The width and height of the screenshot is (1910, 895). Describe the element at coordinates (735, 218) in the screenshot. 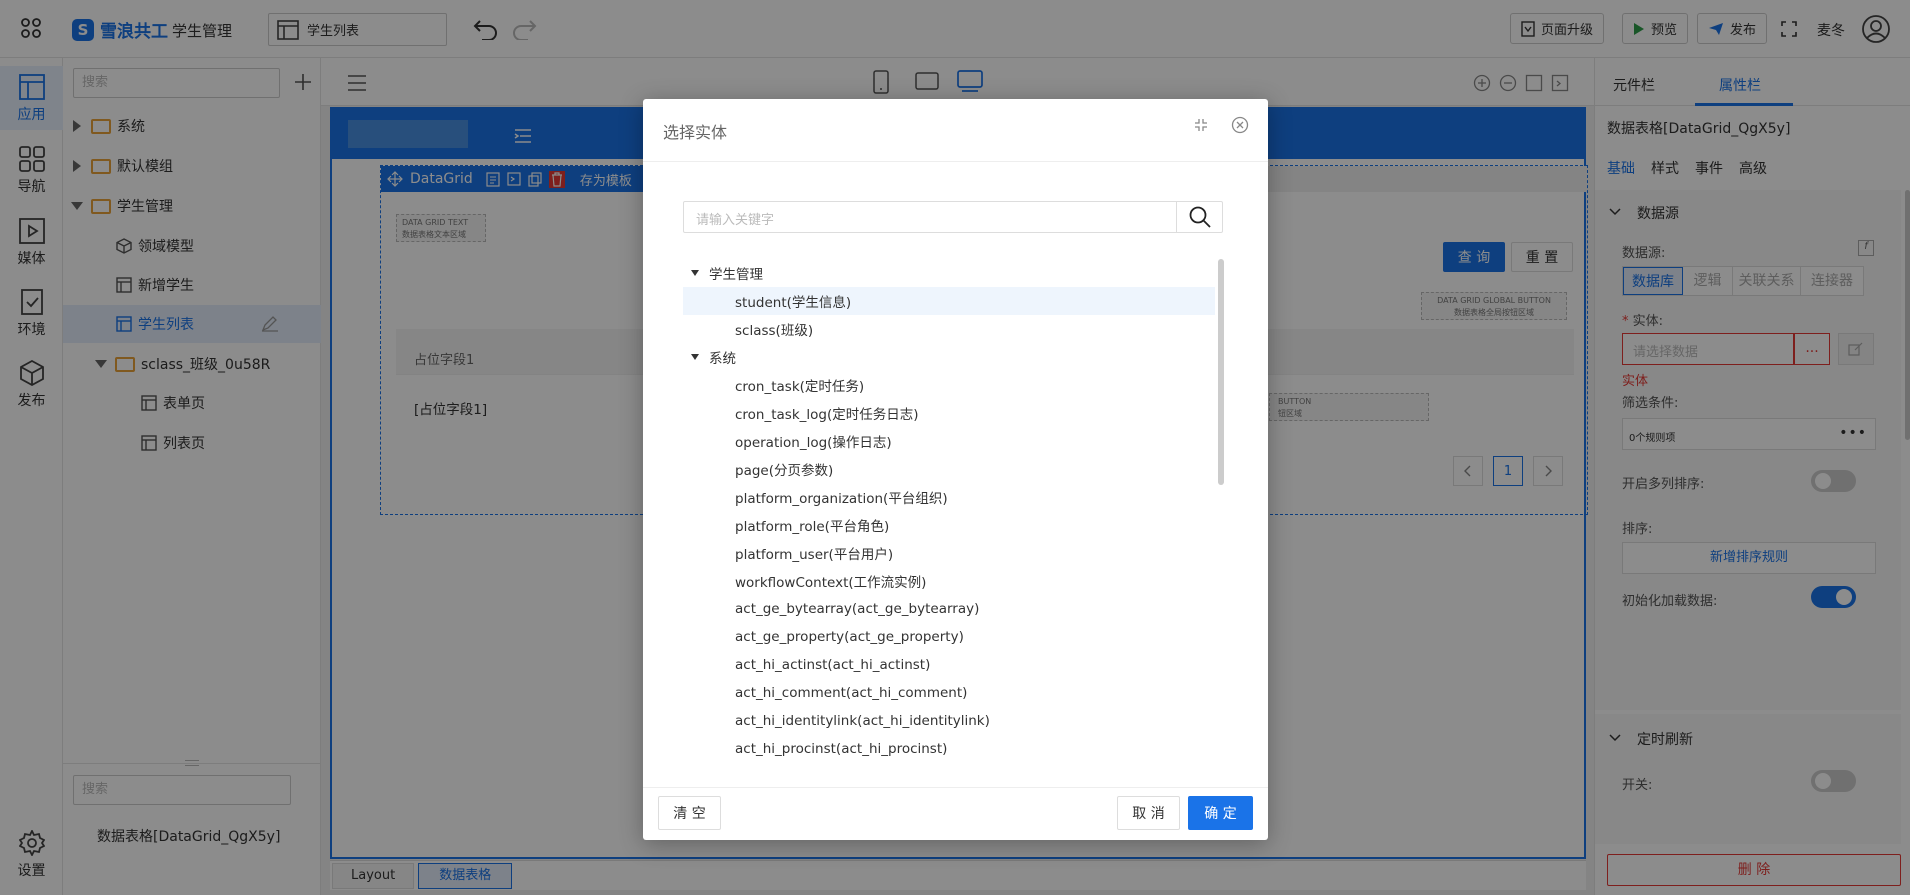

I see `entity-search-input: 请输入关键字` at that location.